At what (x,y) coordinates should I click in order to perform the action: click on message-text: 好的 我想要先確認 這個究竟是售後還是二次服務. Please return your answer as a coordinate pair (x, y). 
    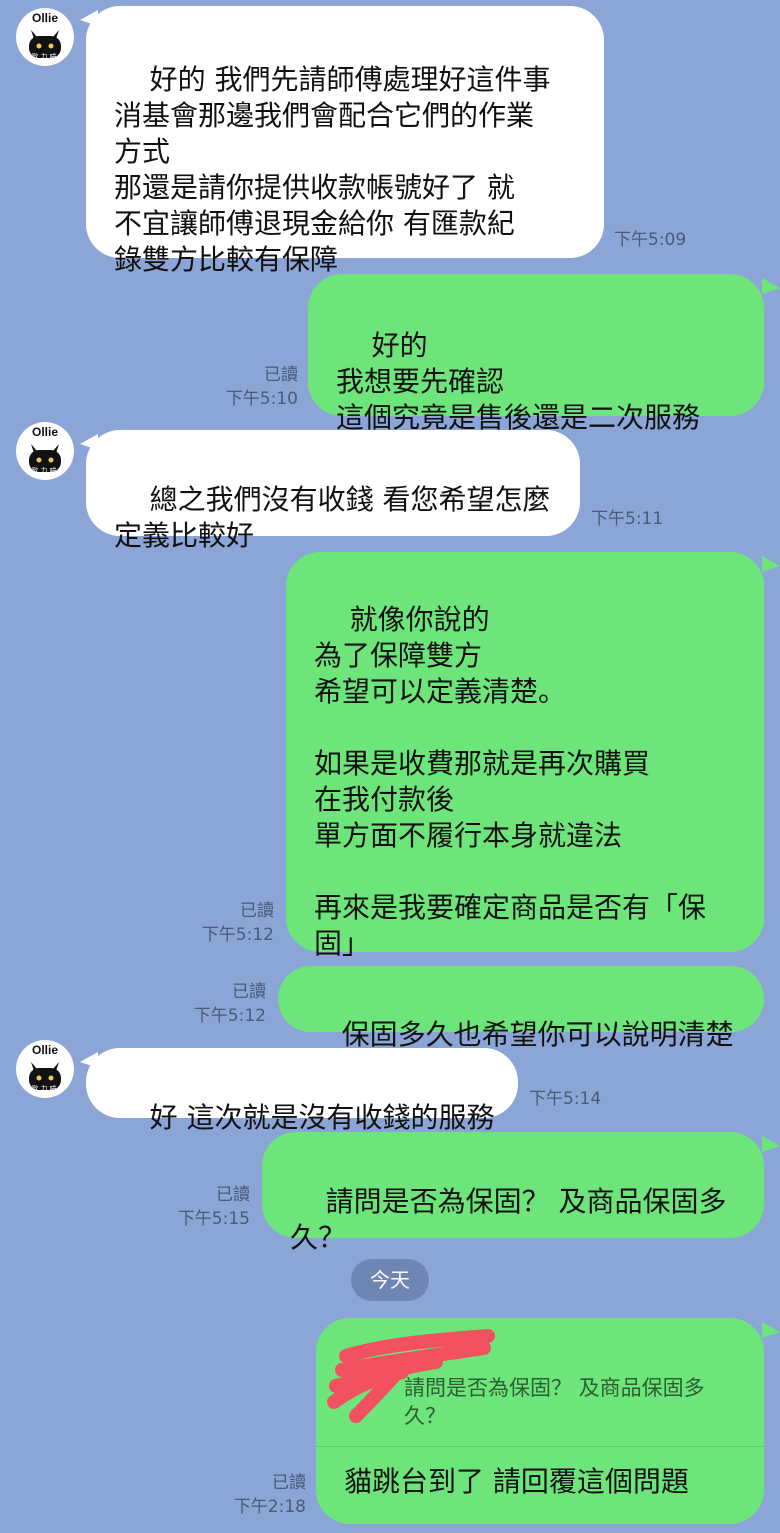
    Looking at the image, I should click on (518, 381).